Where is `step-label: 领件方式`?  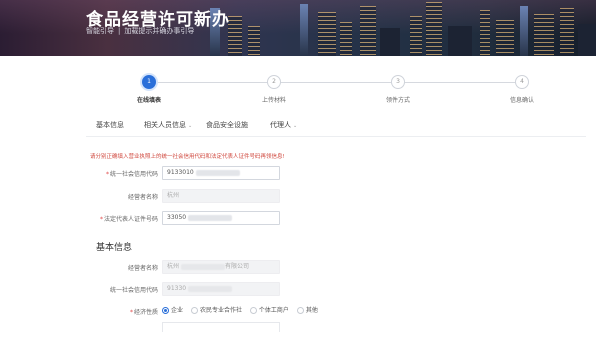 step-label: 领件方式 is located at coordinates (397, 100).